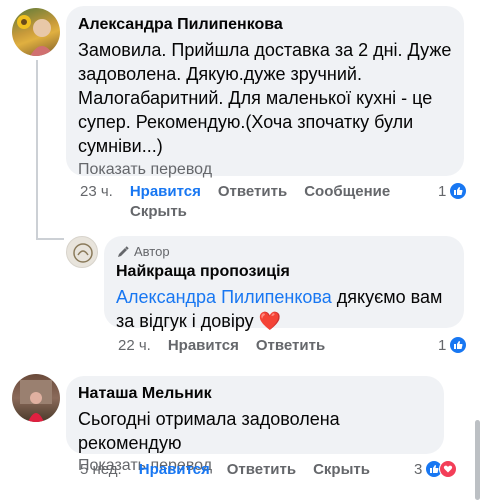  What do you see at coordinates (224, 297) in the screenshot?
I see `mention-link: Александра Пилипенкова` at bounding box center [224, 297].